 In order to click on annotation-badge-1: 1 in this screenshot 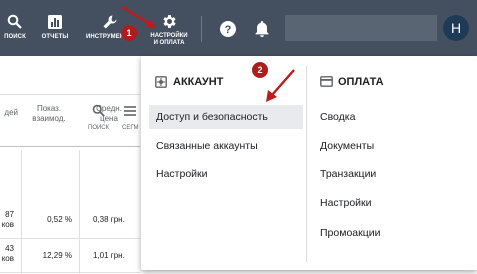, I will do `click(129, 33)`.